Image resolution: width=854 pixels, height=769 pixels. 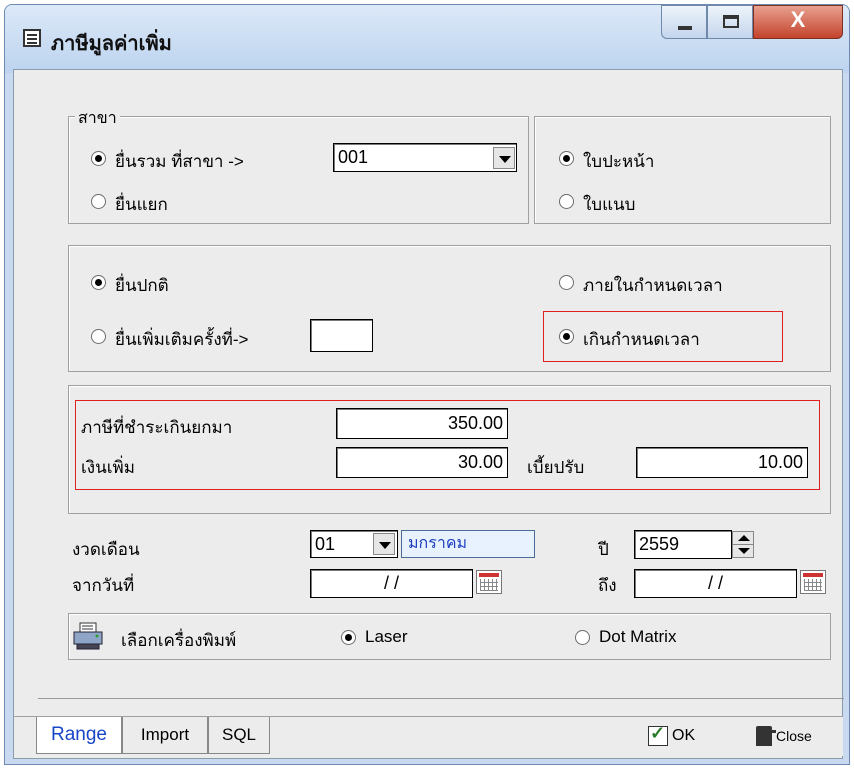 I want to click on close-button: Close, so click(x=784, y=736).